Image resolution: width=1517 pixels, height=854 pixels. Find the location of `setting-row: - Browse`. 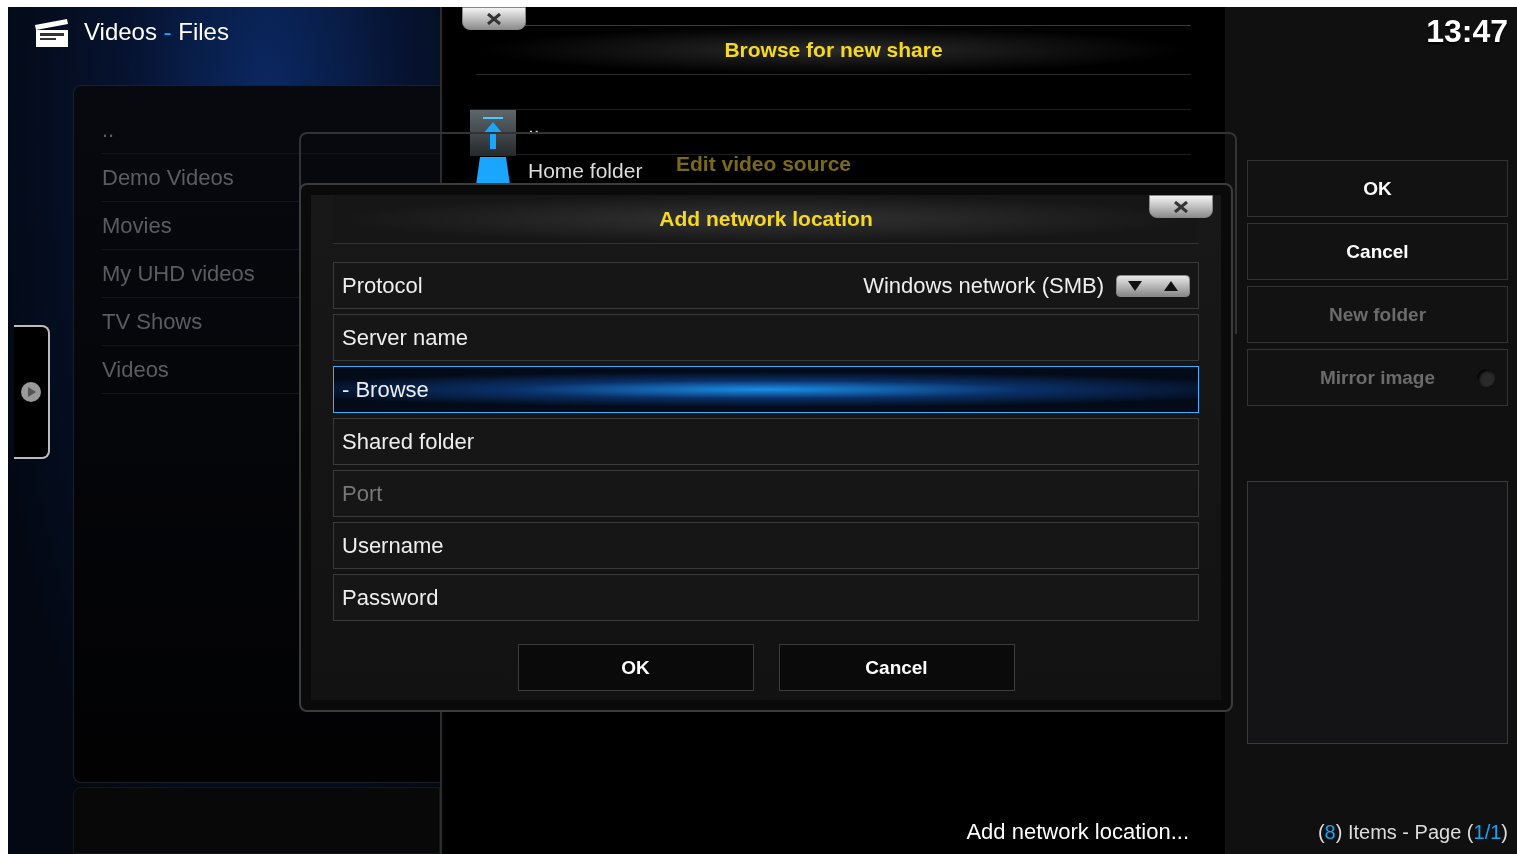

setting-row: - Browse is located at coordinates (766, 389).